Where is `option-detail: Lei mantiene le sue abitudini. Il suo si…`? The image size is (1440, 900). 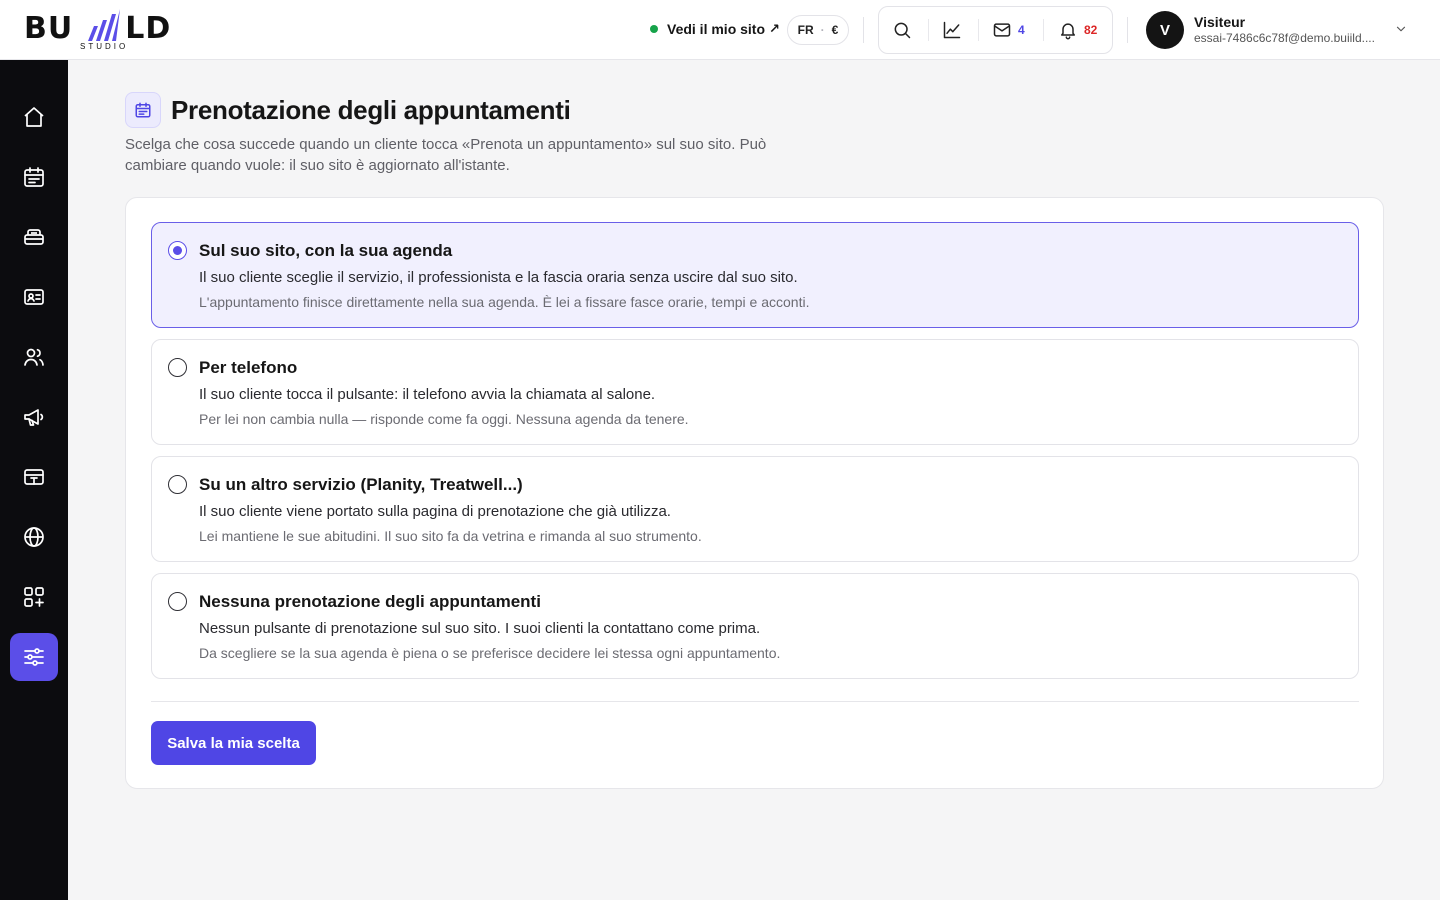 option-detail: Lei mantiene le sue abitudini. Il suo si… is located at coordinates (450, 536).